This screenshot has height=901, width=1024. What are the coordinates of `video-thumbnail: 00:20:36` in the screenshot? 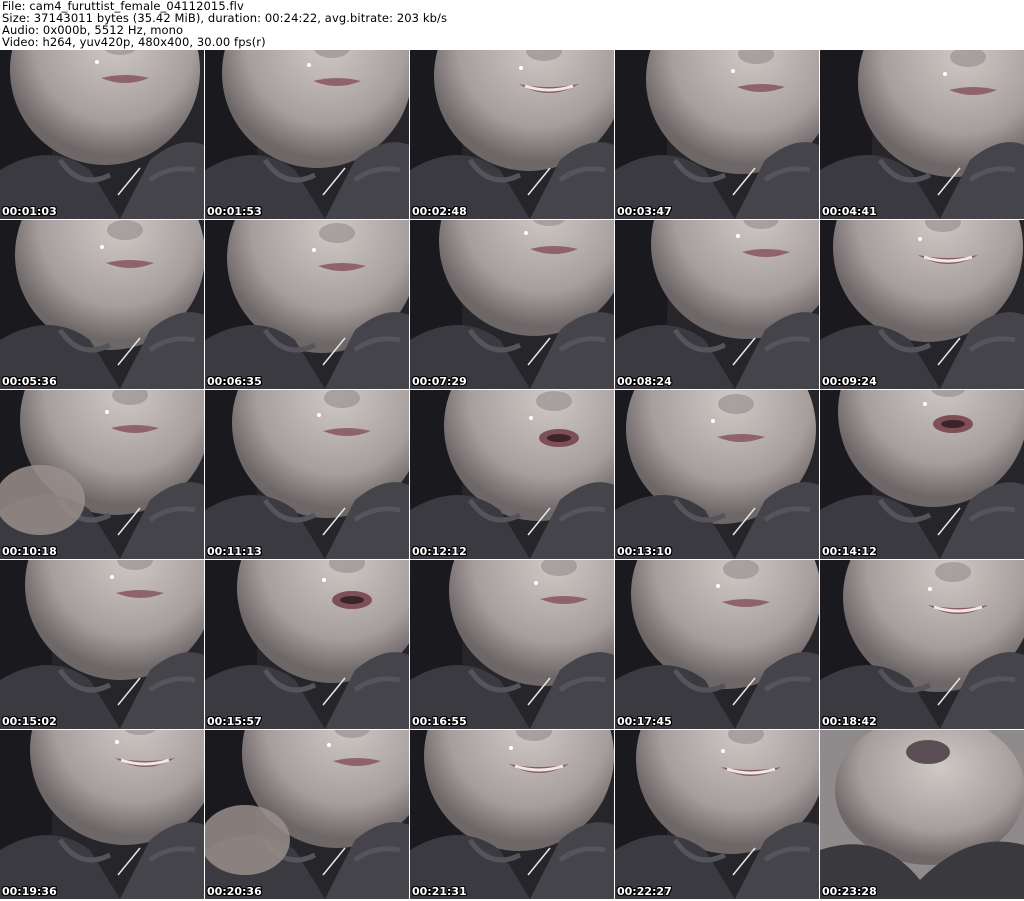 It's located at (307, 814).